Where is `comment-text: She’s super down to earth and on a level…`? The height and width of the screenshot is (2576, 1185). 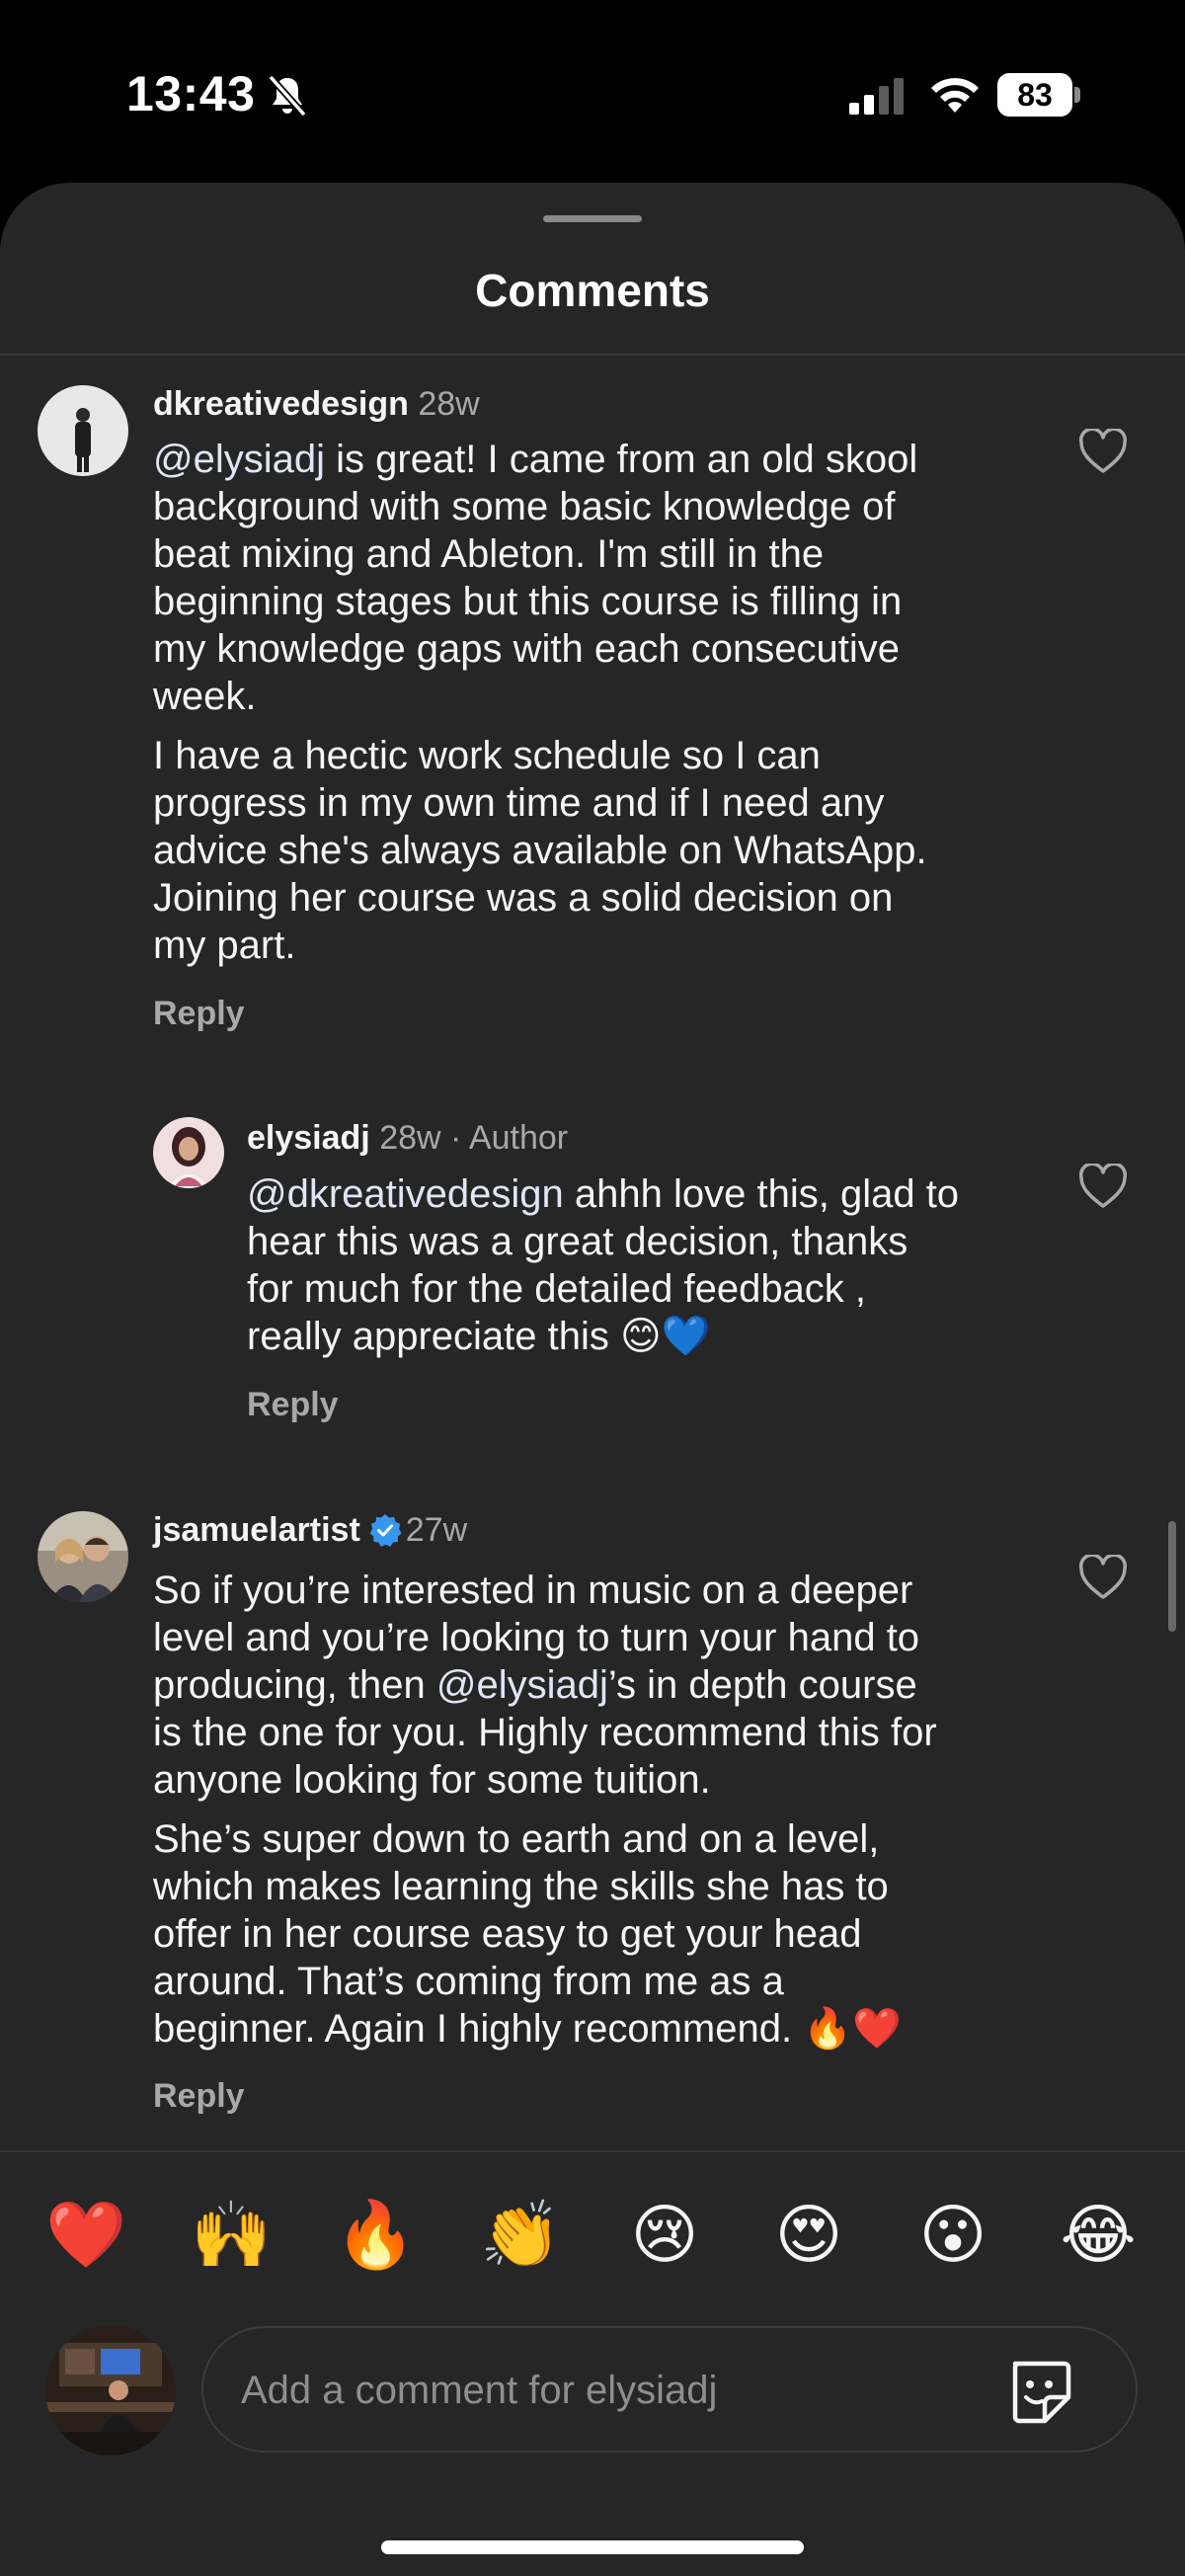 comment-text: She’s super down to earth and on a level… is located at coordinates (527, 1934).